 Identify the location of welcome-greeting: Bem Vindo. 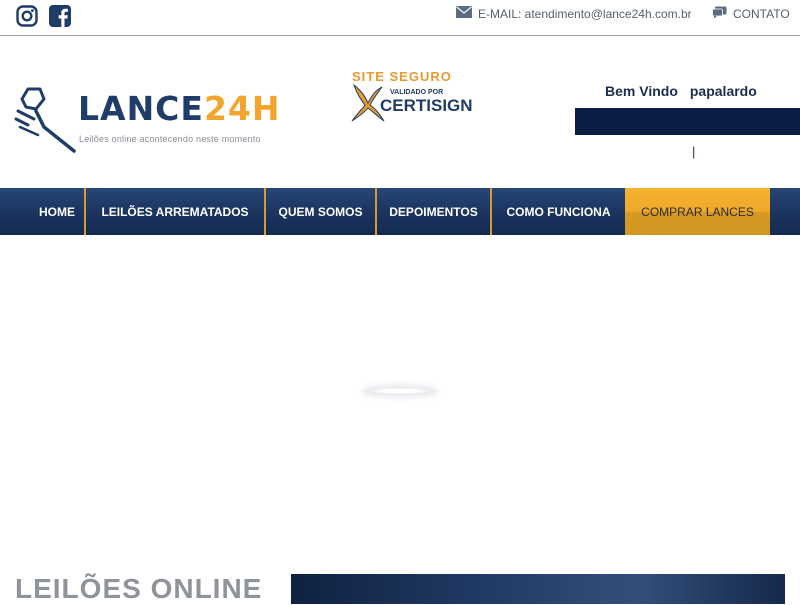
(641, 91).